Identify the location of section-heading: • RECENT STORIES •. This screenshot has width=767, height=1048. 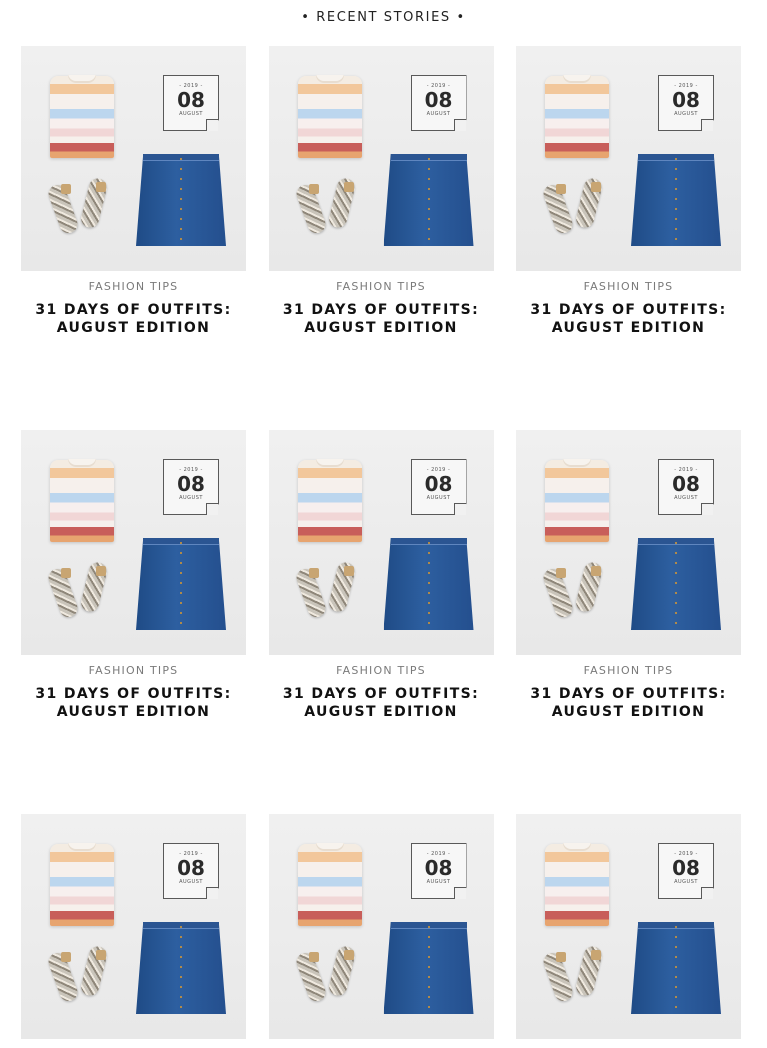
(383, 17).